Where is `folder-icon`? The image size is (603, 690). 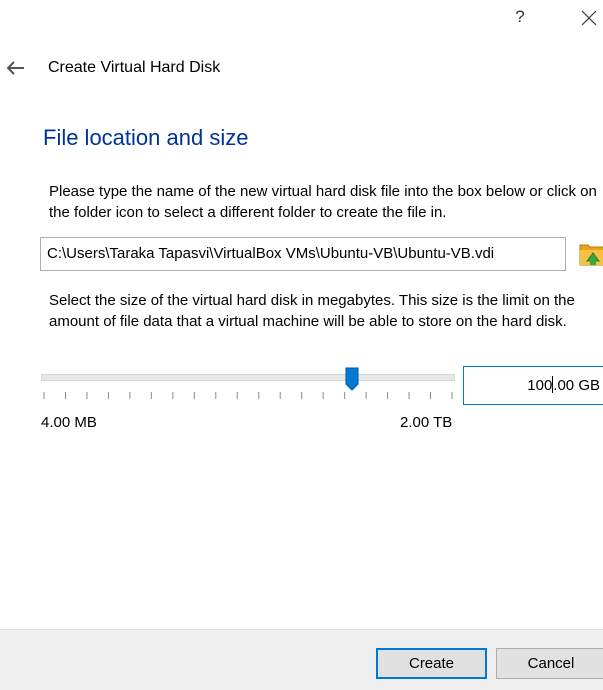
folder-icon is located at coordinates (591, 255).